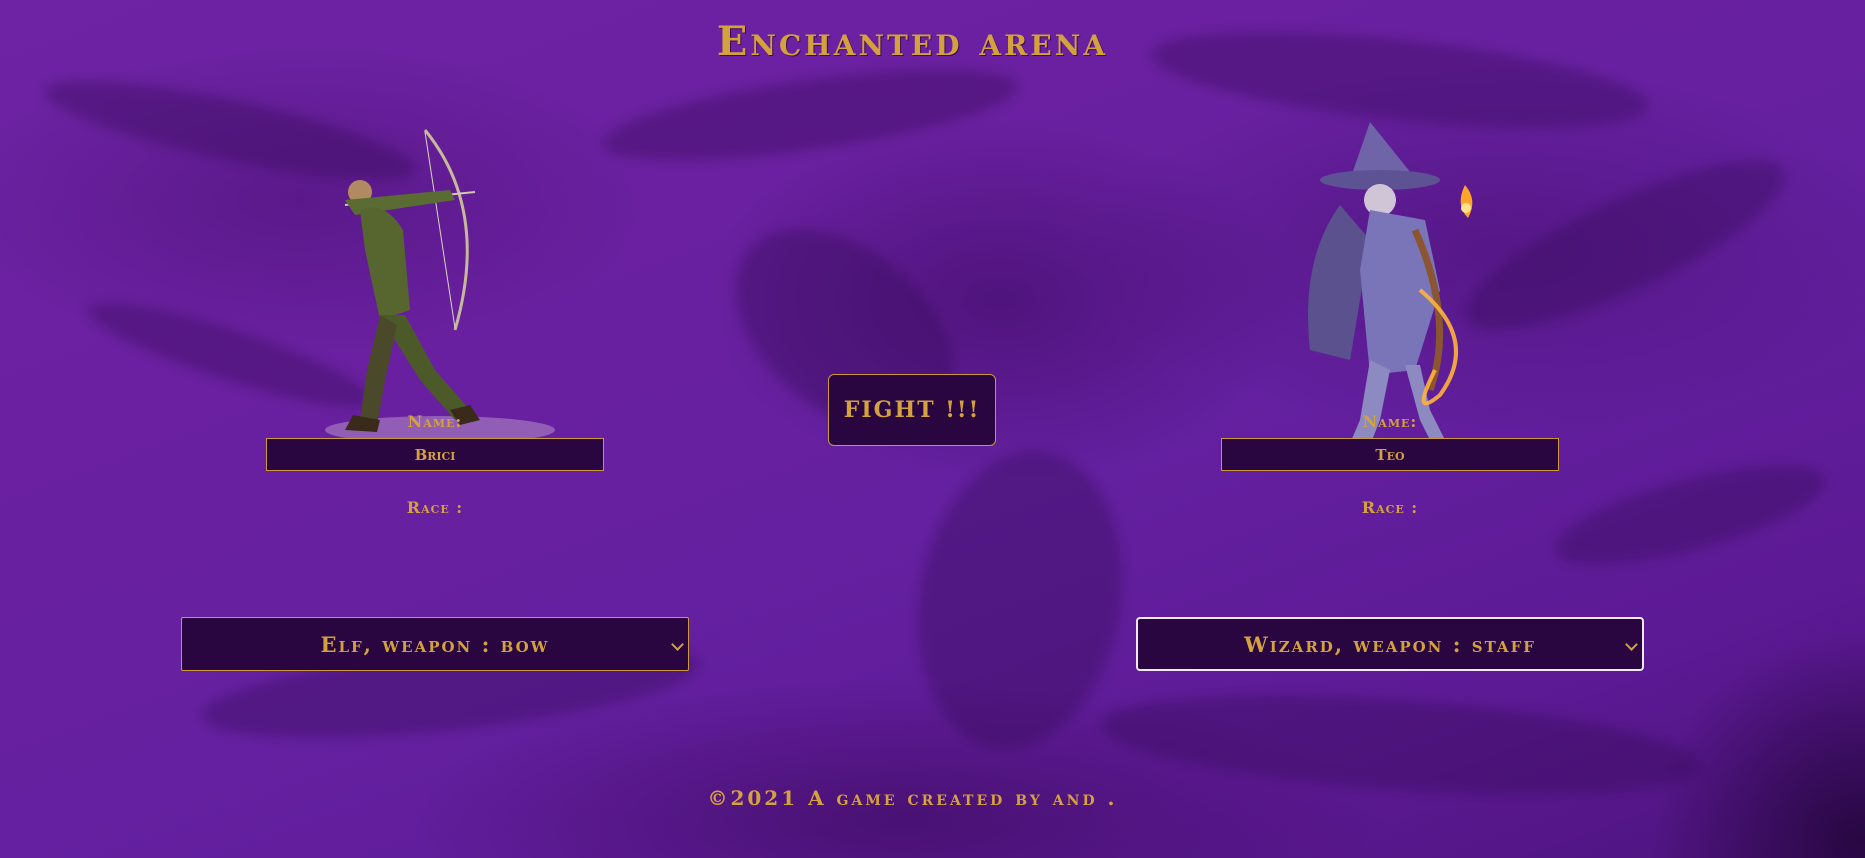  I want to click on race-select-value: Wizard, weapon : staff, so click(1390, 644).